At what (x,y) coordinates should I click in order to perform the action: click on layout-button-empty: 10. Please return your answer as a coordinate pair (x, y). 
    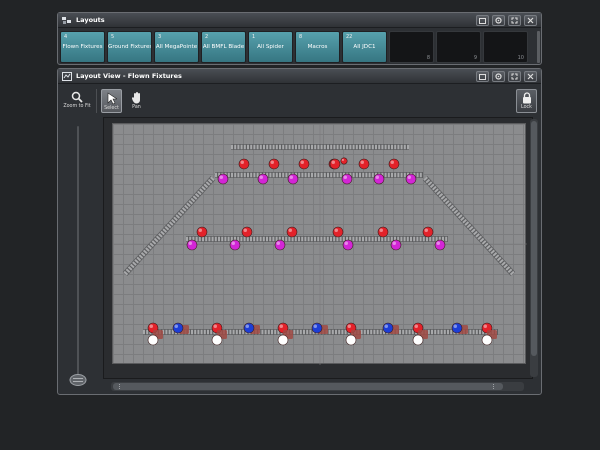
    Looking at the image, I should click on (505, 47).